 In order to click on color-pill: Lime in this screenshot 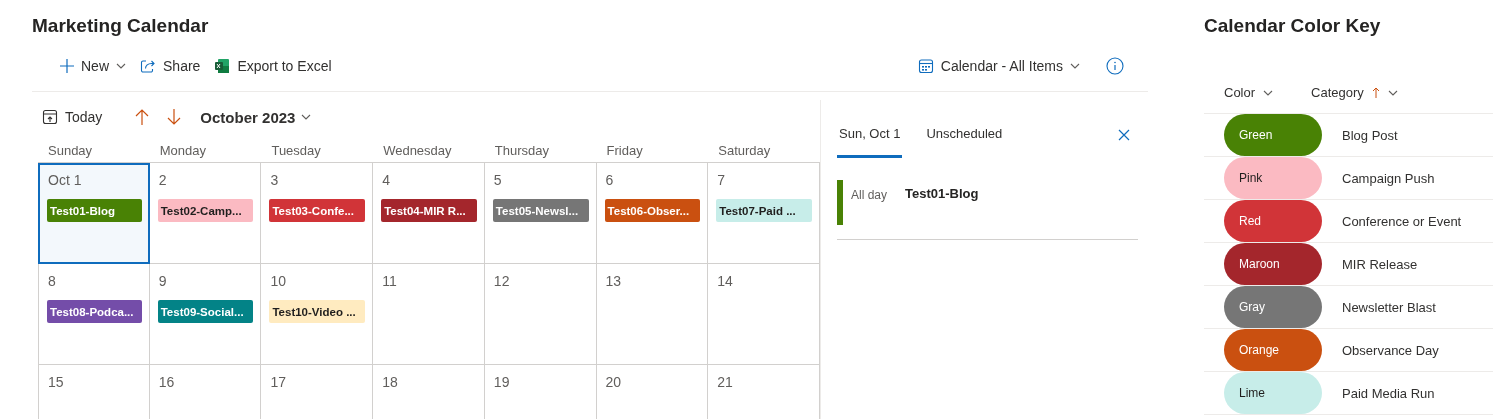, I will do `click(1273, 393)`.